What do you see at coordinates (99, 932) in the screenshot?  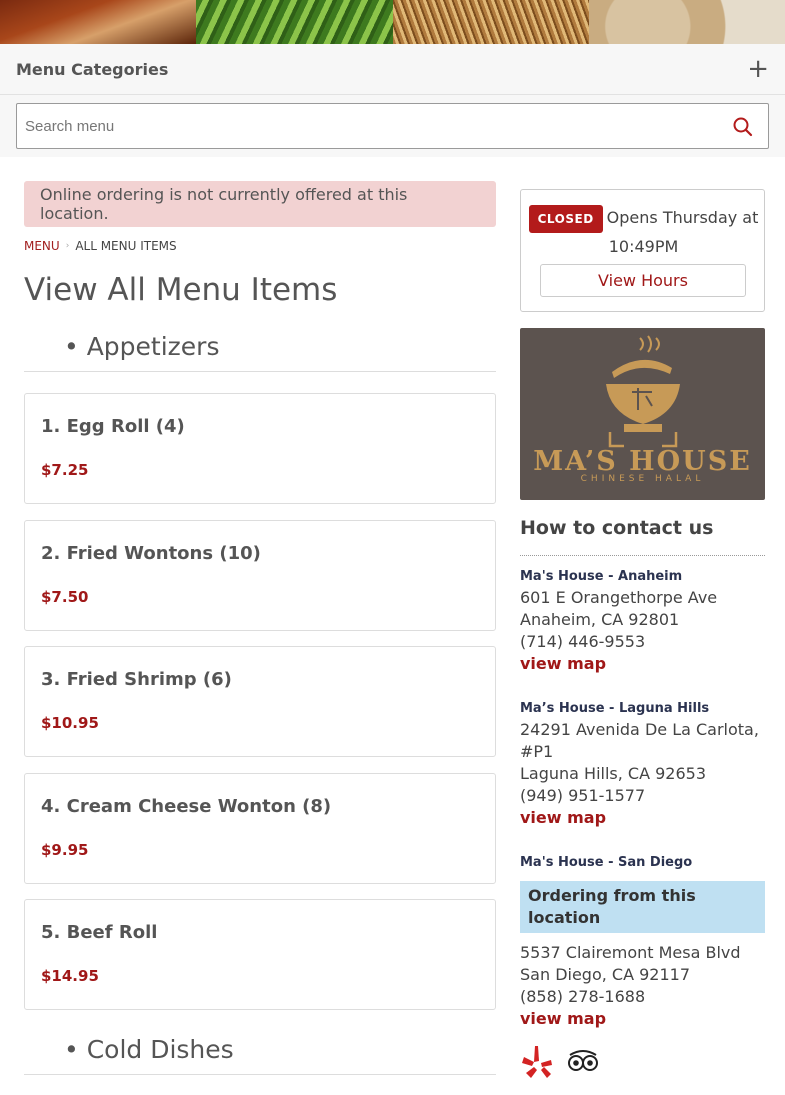 I see `menu-item-name: 5. Beef Roll` at bounding box center [99, 932].